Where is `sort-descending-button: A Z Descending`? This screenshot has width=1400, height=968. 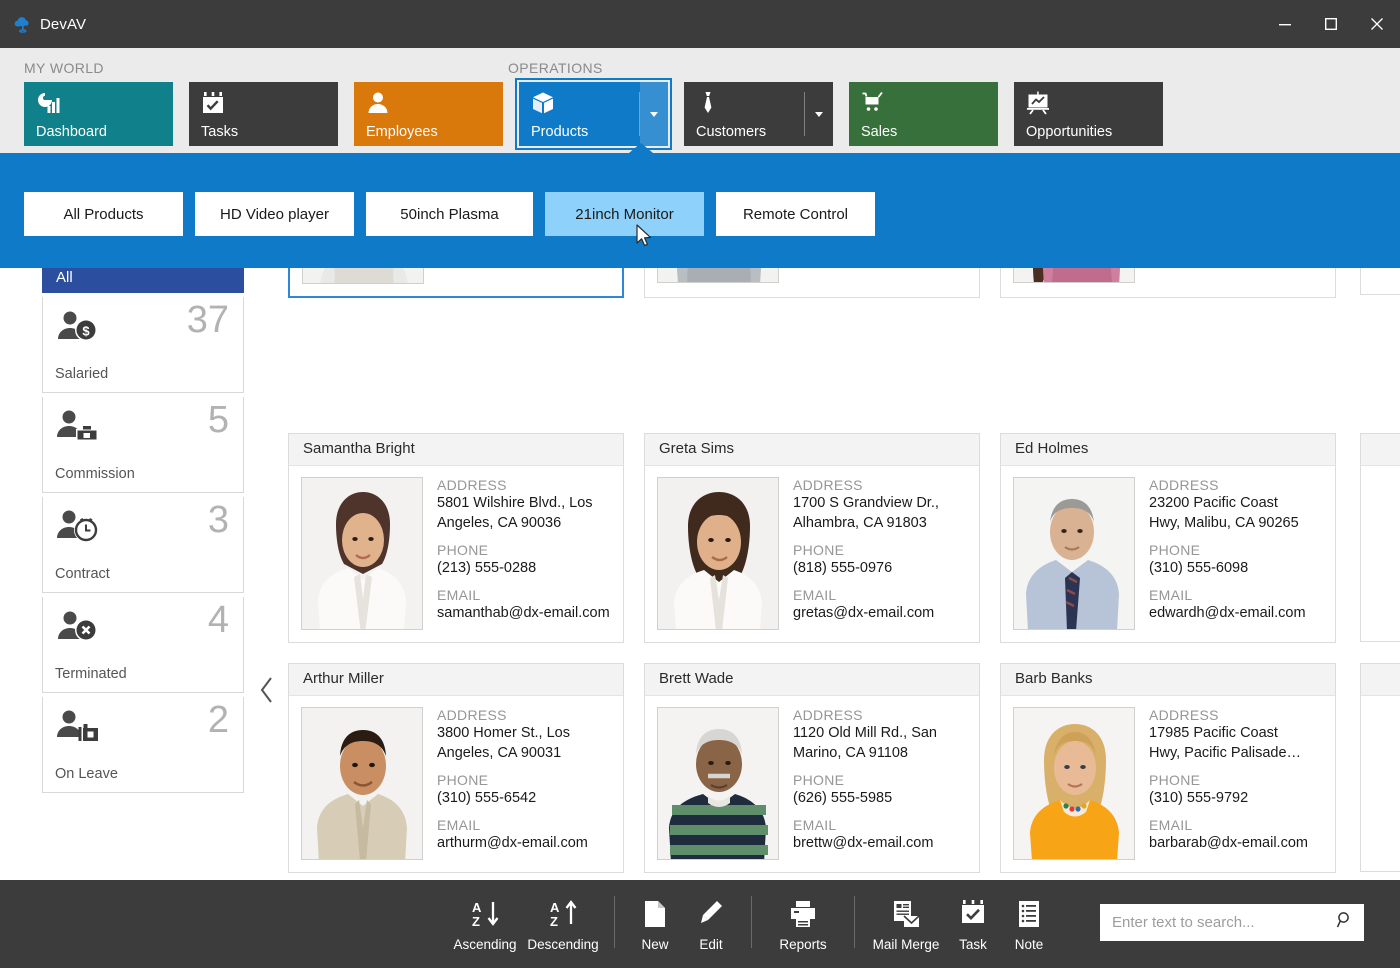
sort-descending-button: A Z Descending is located at coordinates (563, 924).